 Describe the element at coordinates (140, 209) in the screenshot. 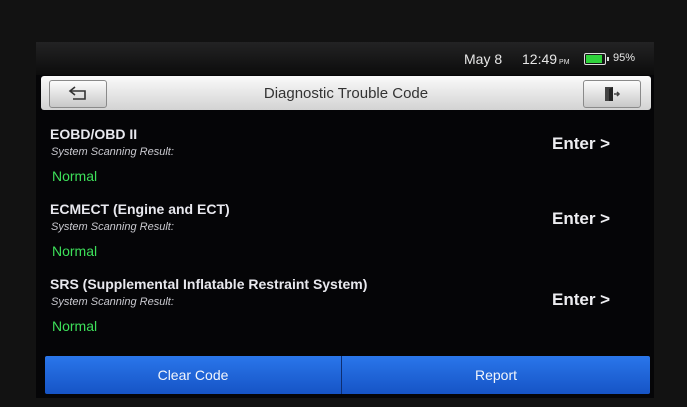

I see `system-name: ECMECT (Engine and ECT)` at that location.